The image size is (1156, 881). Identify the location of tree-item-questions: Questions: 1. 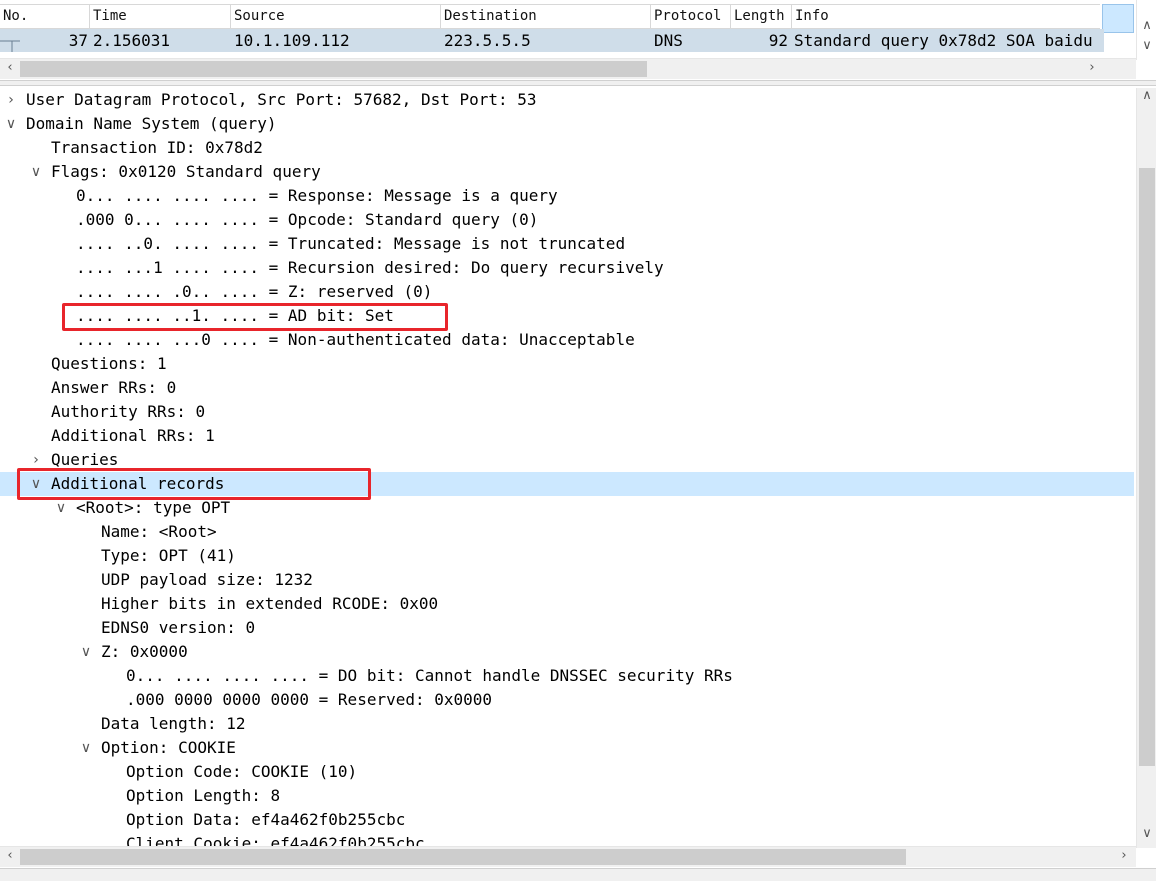
(567, 364).